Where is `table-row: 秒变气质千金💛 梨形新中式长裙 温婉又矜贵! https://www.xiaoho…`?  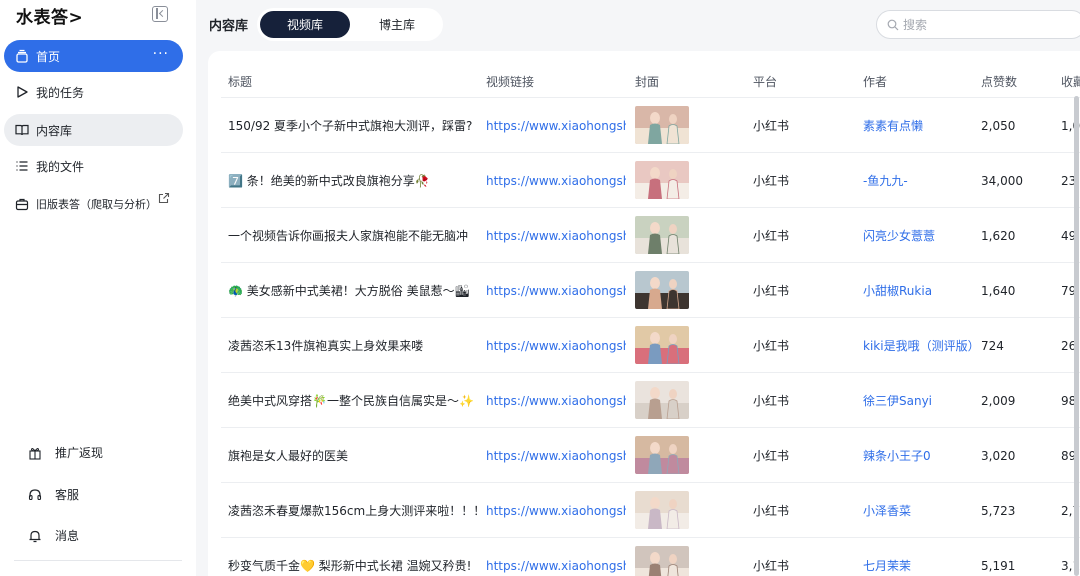 table-row: 秒变气质千金💛 梨形新中式长裙 温婉又矜贵! https://www.xiaoho… is located at coordinates (650, 556).